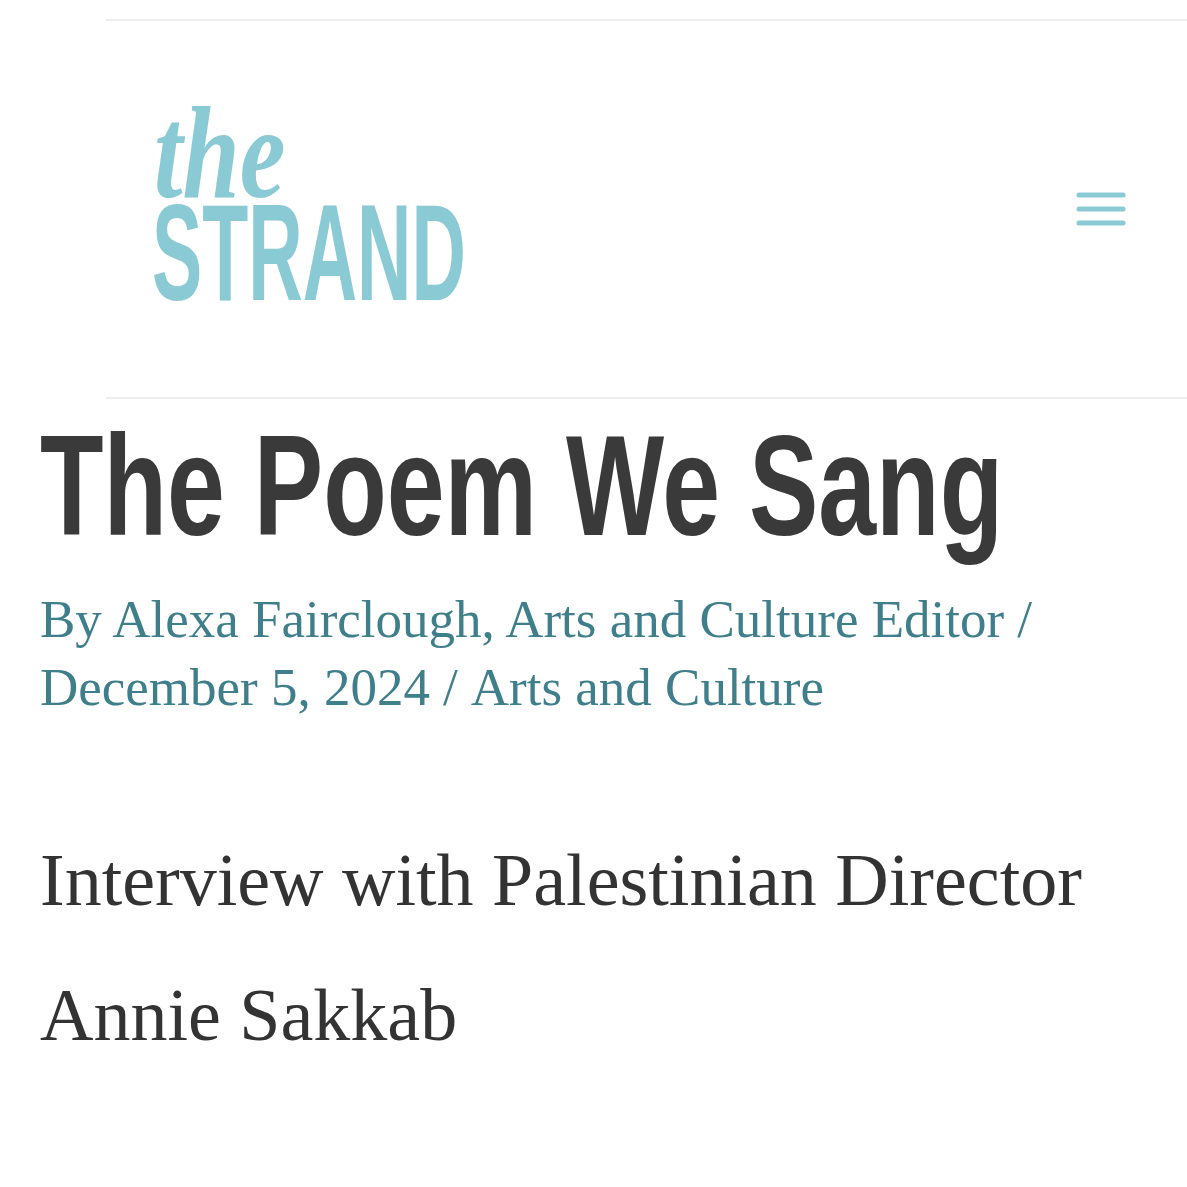 The height and width of the screenshot is (1187, 1187). Describe the element at coordinates (647, 687) in the screenshot. I see `category-link: Arts and Culture` at that location.